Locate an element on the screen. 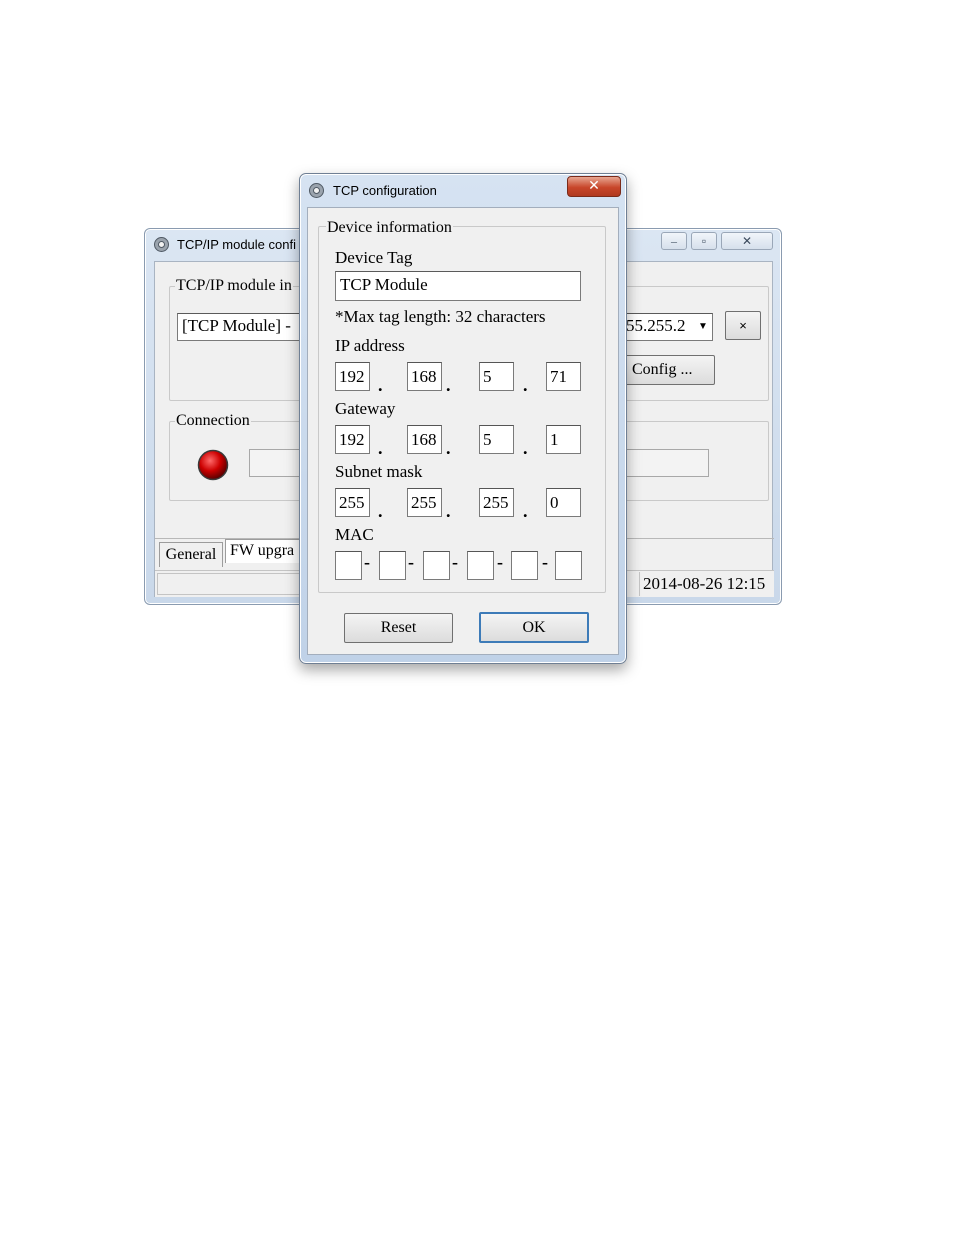 Image resolution: width=954 pixels, height=1235 pixels. connection-status-icon is located at coordinates (213, 465).